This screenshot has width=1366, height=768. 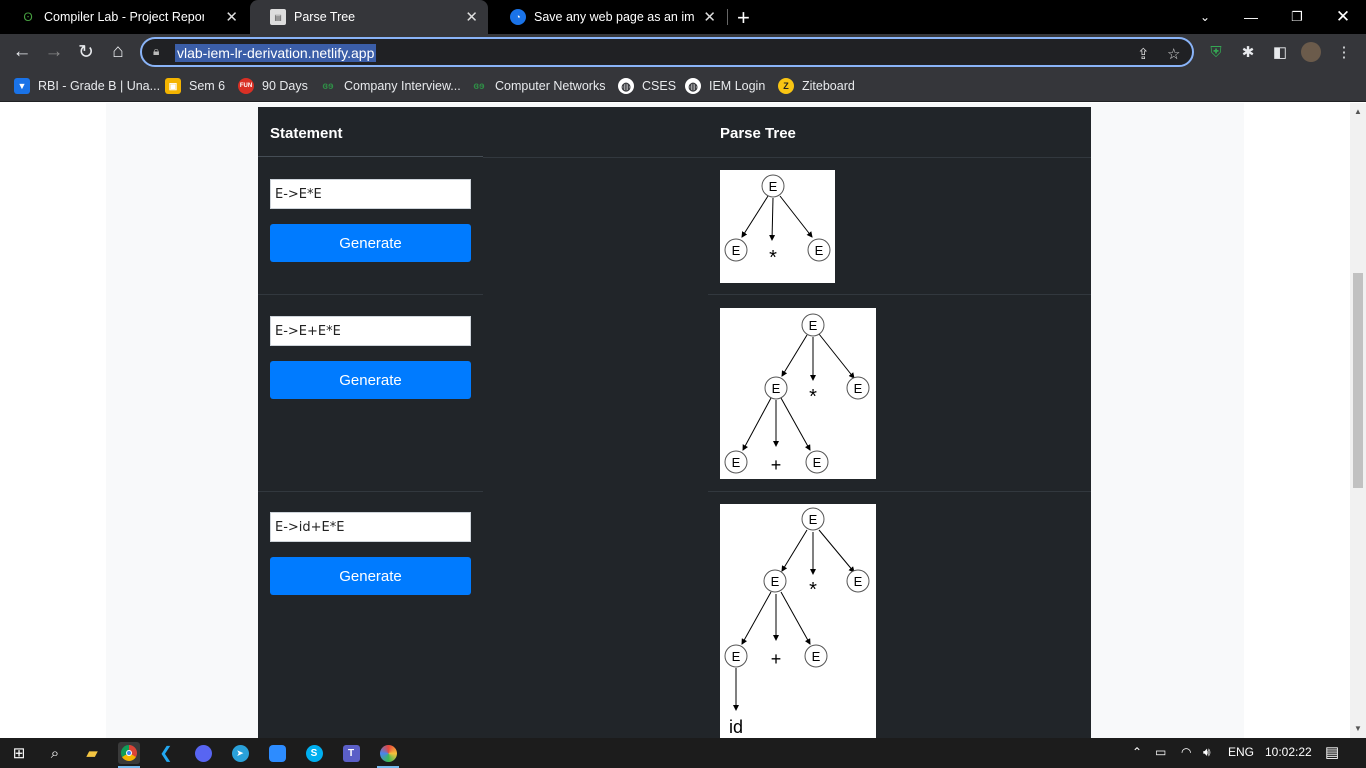 I want to click on discord-icon, so click(x=203, y=753).